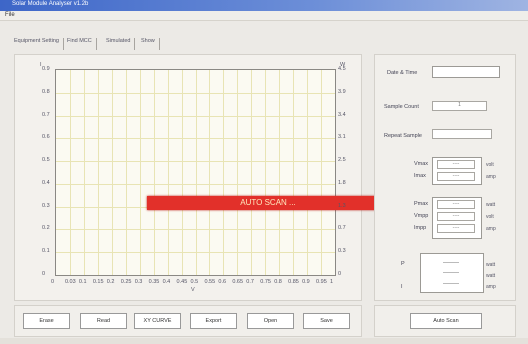  Describe the element at coordinates (46, 160) in the screenshot. I see `y-tick-label: 0.5` at that location.